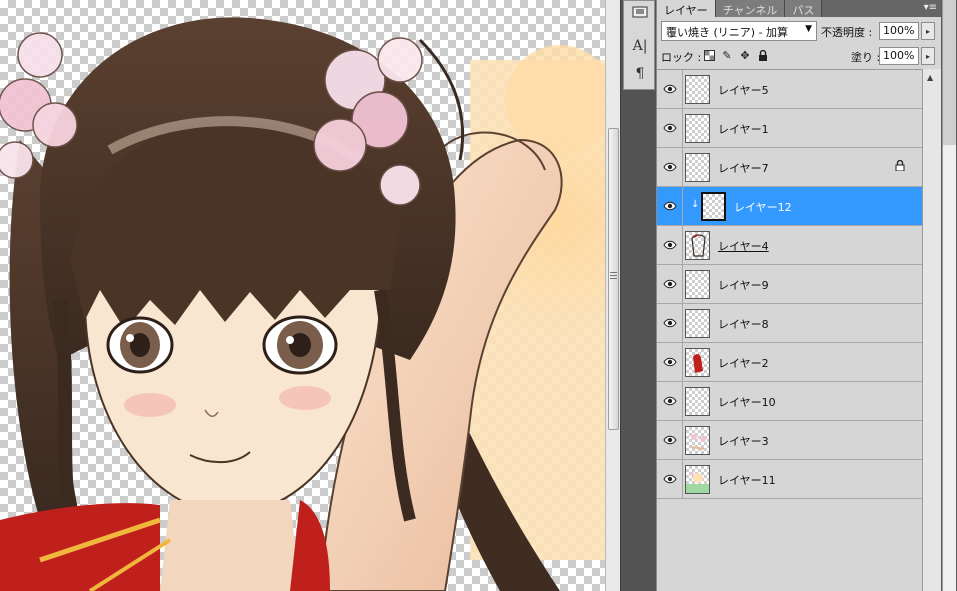 This screenshot has height=591, width=957. What do you see at coordinates (789, 362) in the screenshot?
I see `layer-row: レイヤー2` at bounding box center [789, 362].